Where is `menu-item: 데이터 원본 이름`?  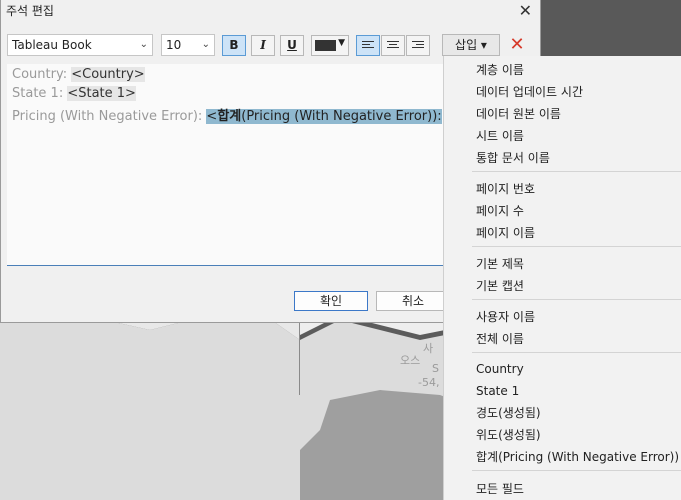 menu-item: 데이터 원본 이름 is located at coordinates (518, 113).